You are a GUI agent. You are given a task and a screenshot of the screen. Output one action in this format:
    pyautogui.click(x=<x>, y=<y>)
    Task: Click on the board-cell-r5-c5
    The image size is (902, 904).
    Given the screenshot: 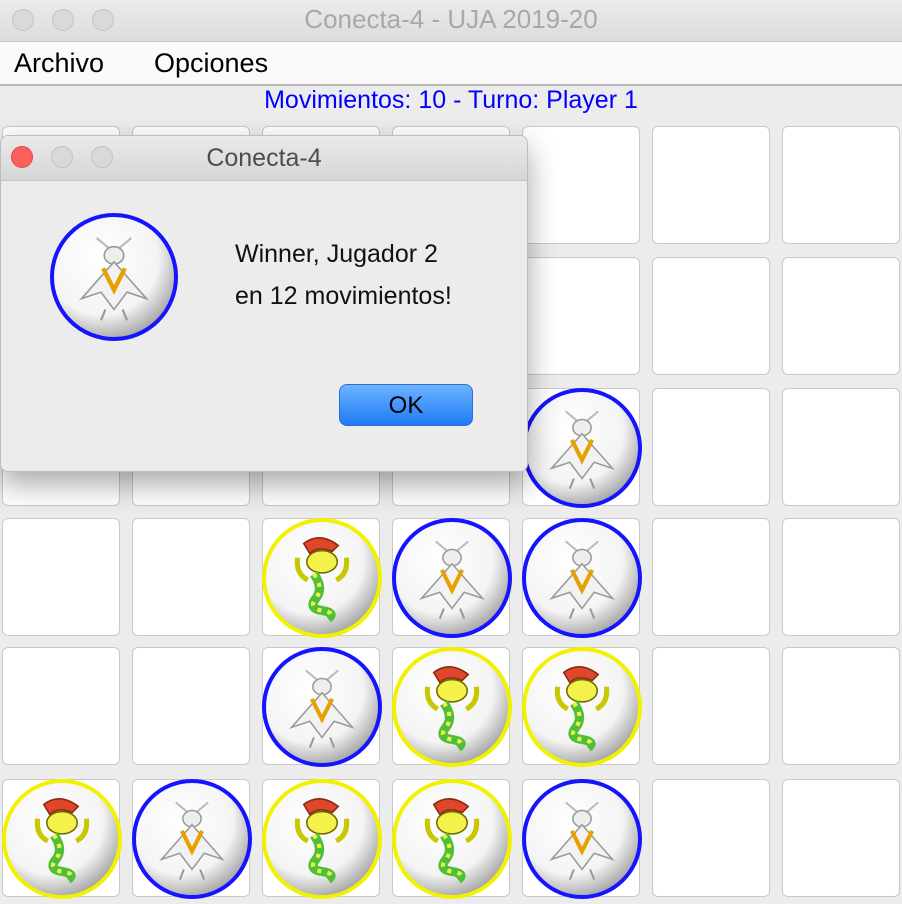 What is the action you would take?
    pyautogui.click(x=582, y=707)
    